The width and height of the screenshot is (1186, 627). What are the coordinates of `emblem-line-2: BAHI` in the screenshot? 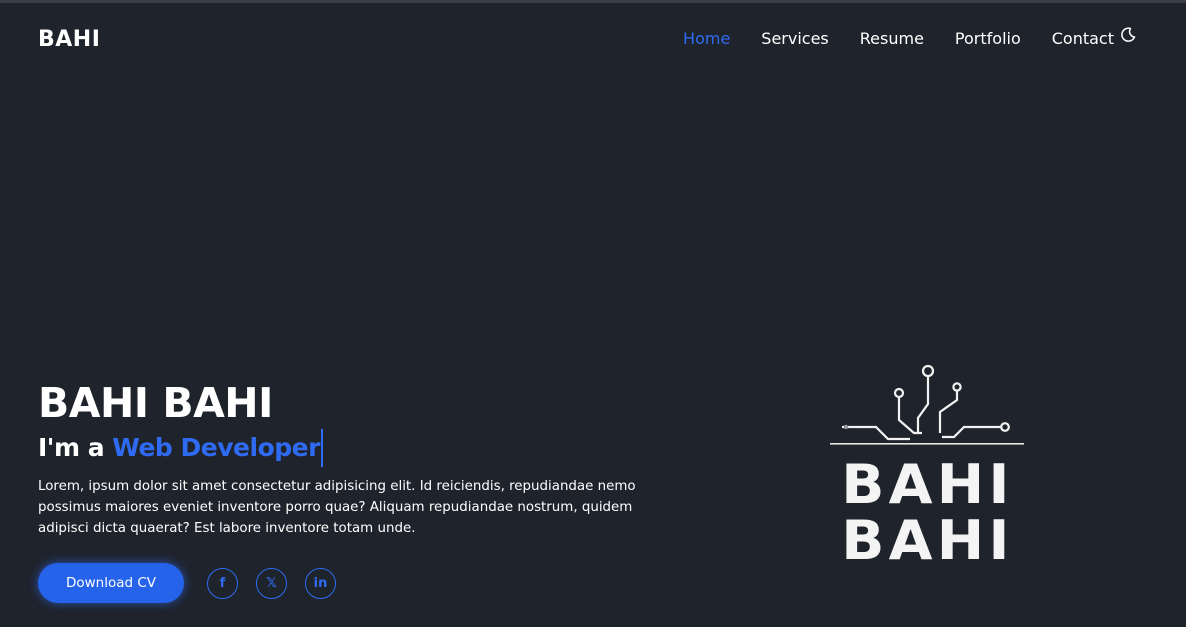 It's located at (927, 540).